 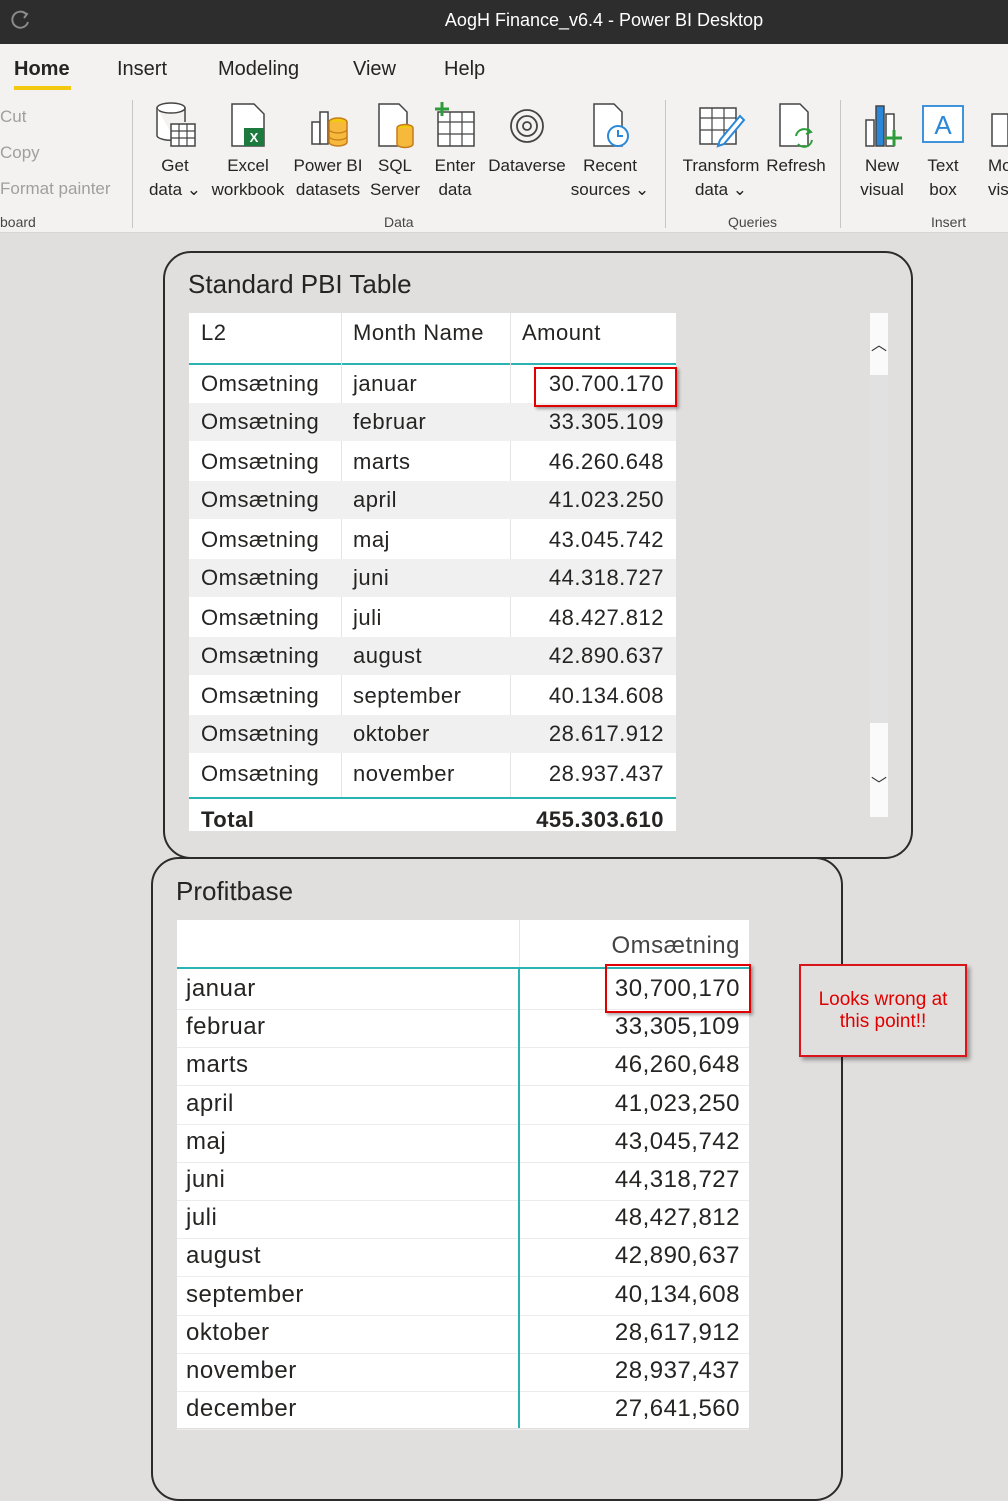 I want to click on table-row: Omsætning november 28.937.437, so click(x=432, y=774).